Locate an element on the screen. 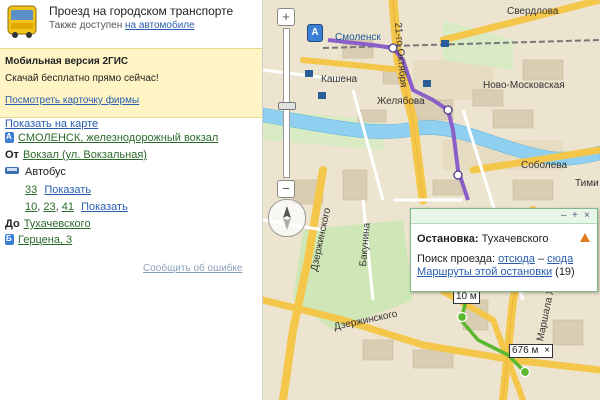  street-label: Свердлова is located at coordinates (533, 11).